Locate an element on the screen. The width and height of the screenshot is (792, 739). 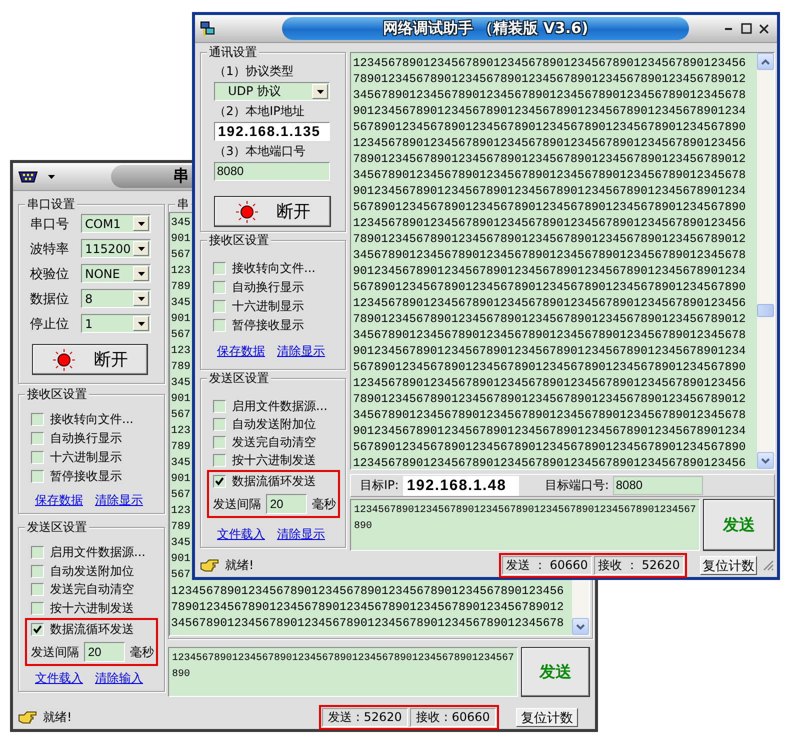
pointing-hand-icon is located at coordinates (28, 717).